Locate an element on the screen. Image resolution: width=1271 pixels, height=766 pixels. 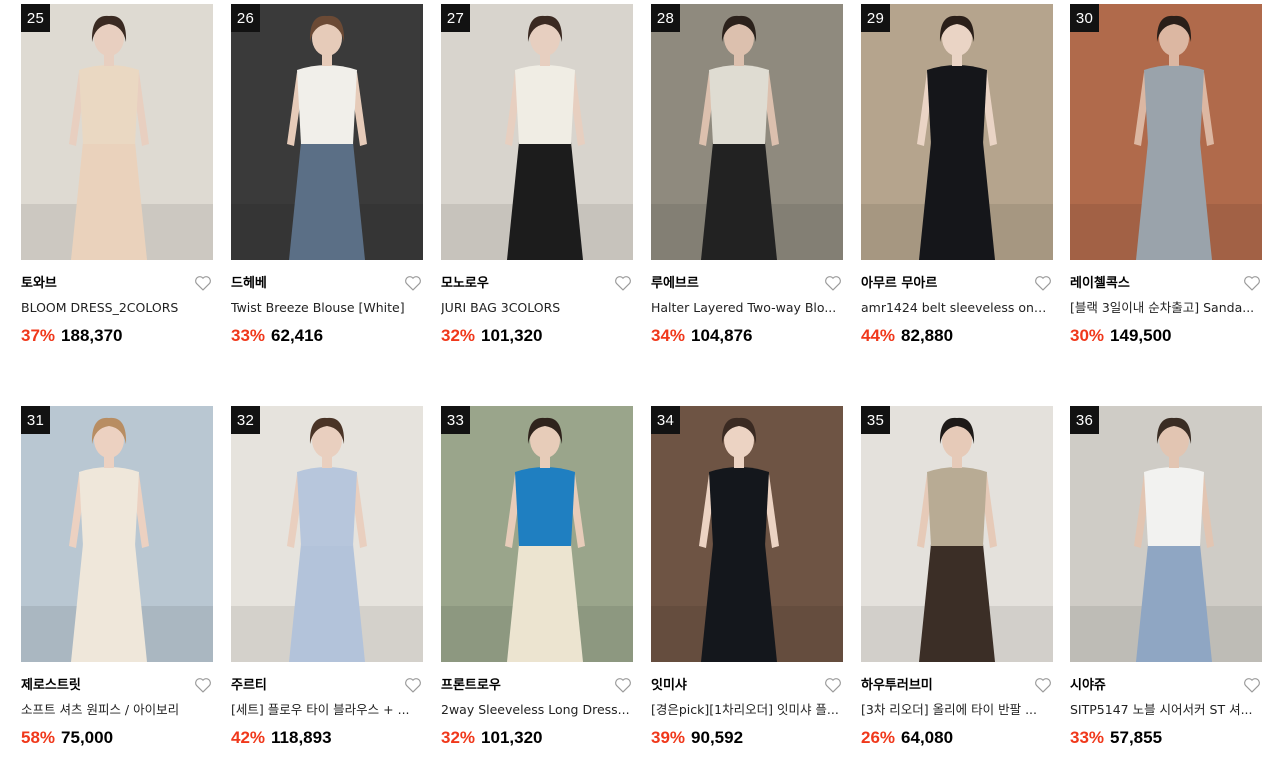
brand-name: 아무르 무아르 is located at coordinates (957, 284).